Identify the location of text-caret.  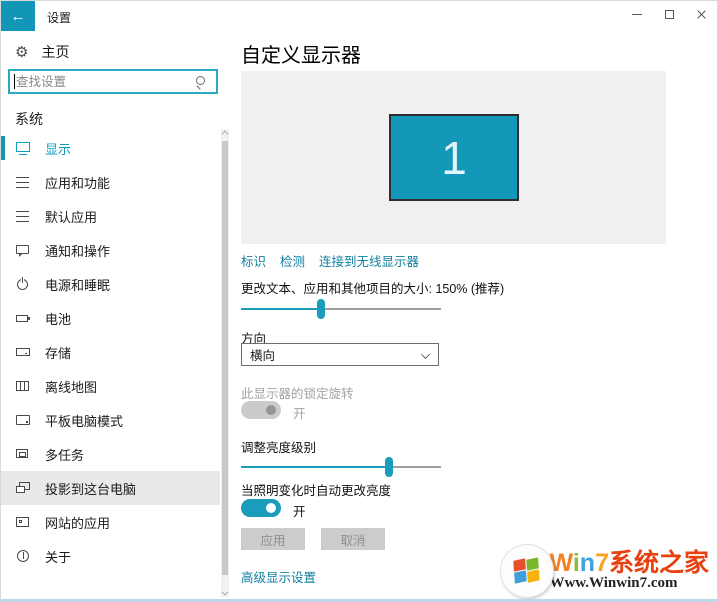
(14, 81).